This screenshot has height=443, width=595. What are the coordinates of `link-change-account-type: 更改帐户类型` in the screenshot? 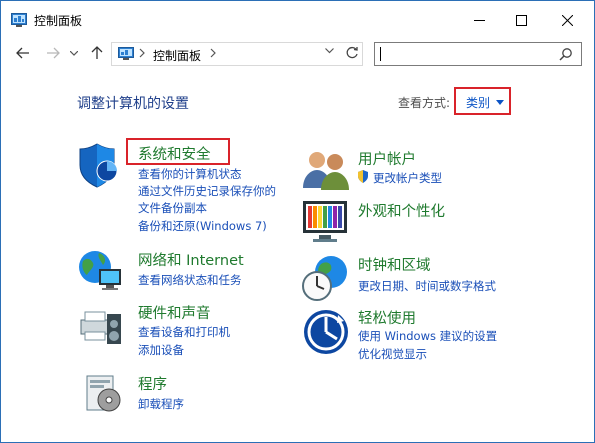 It's located at (407, 178).